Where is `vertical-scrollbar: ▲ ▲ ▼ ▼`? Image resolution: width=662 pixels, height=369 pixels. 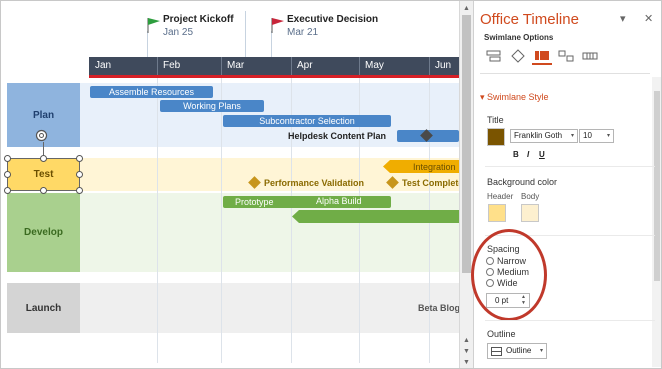 vertical-scrollbar: ▲ ▲ ▼ ▼ is located at coordinates (466, 184).